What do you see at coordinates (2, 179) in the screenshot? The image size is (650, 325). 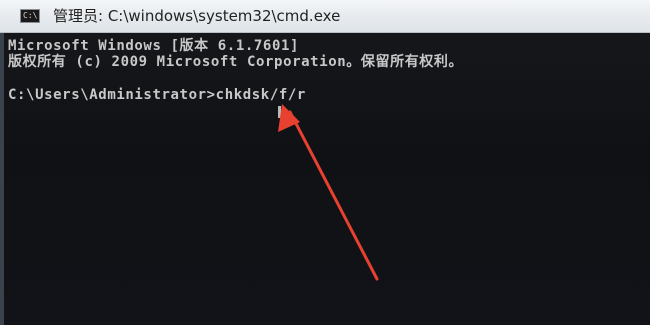 I see `window-left-edge` at bounding box center [2, 179].